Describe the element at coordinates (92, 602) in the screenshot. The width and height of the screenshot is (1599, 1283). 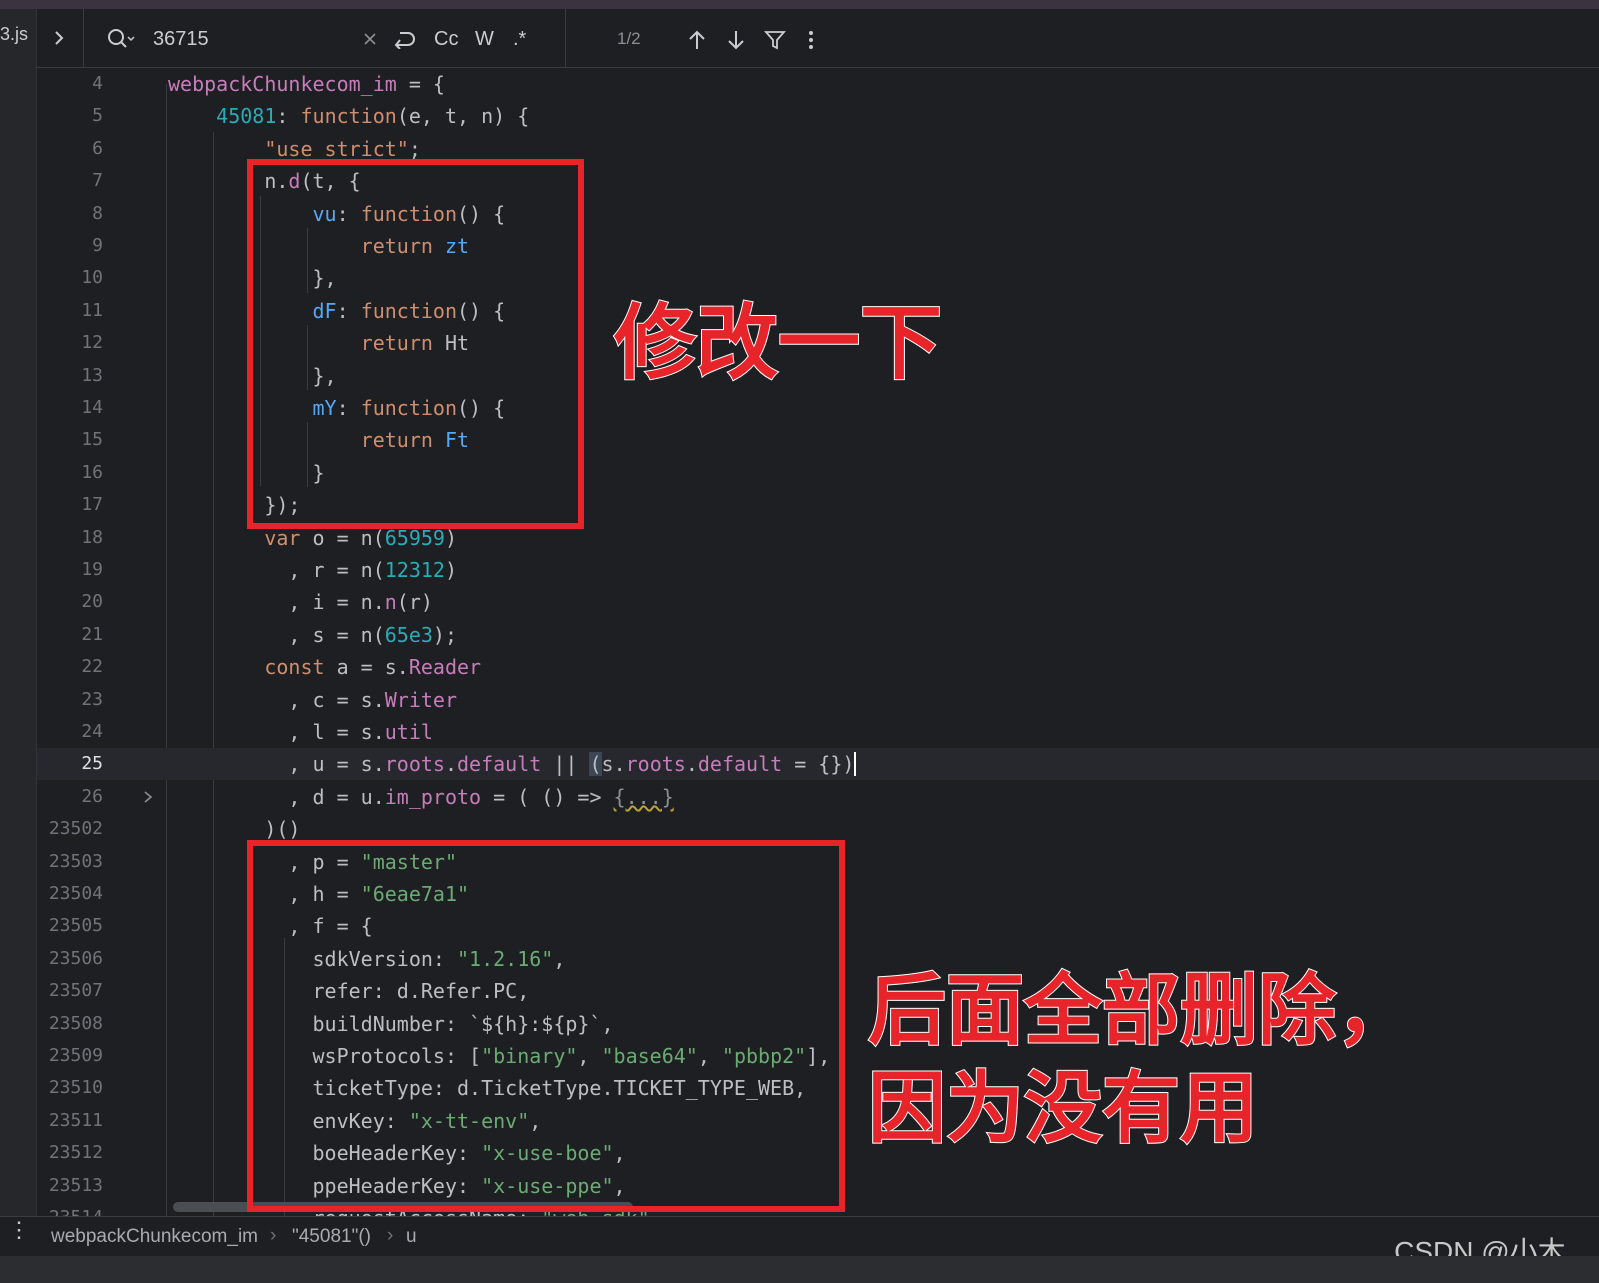
I see `line-number: 20` at that location.